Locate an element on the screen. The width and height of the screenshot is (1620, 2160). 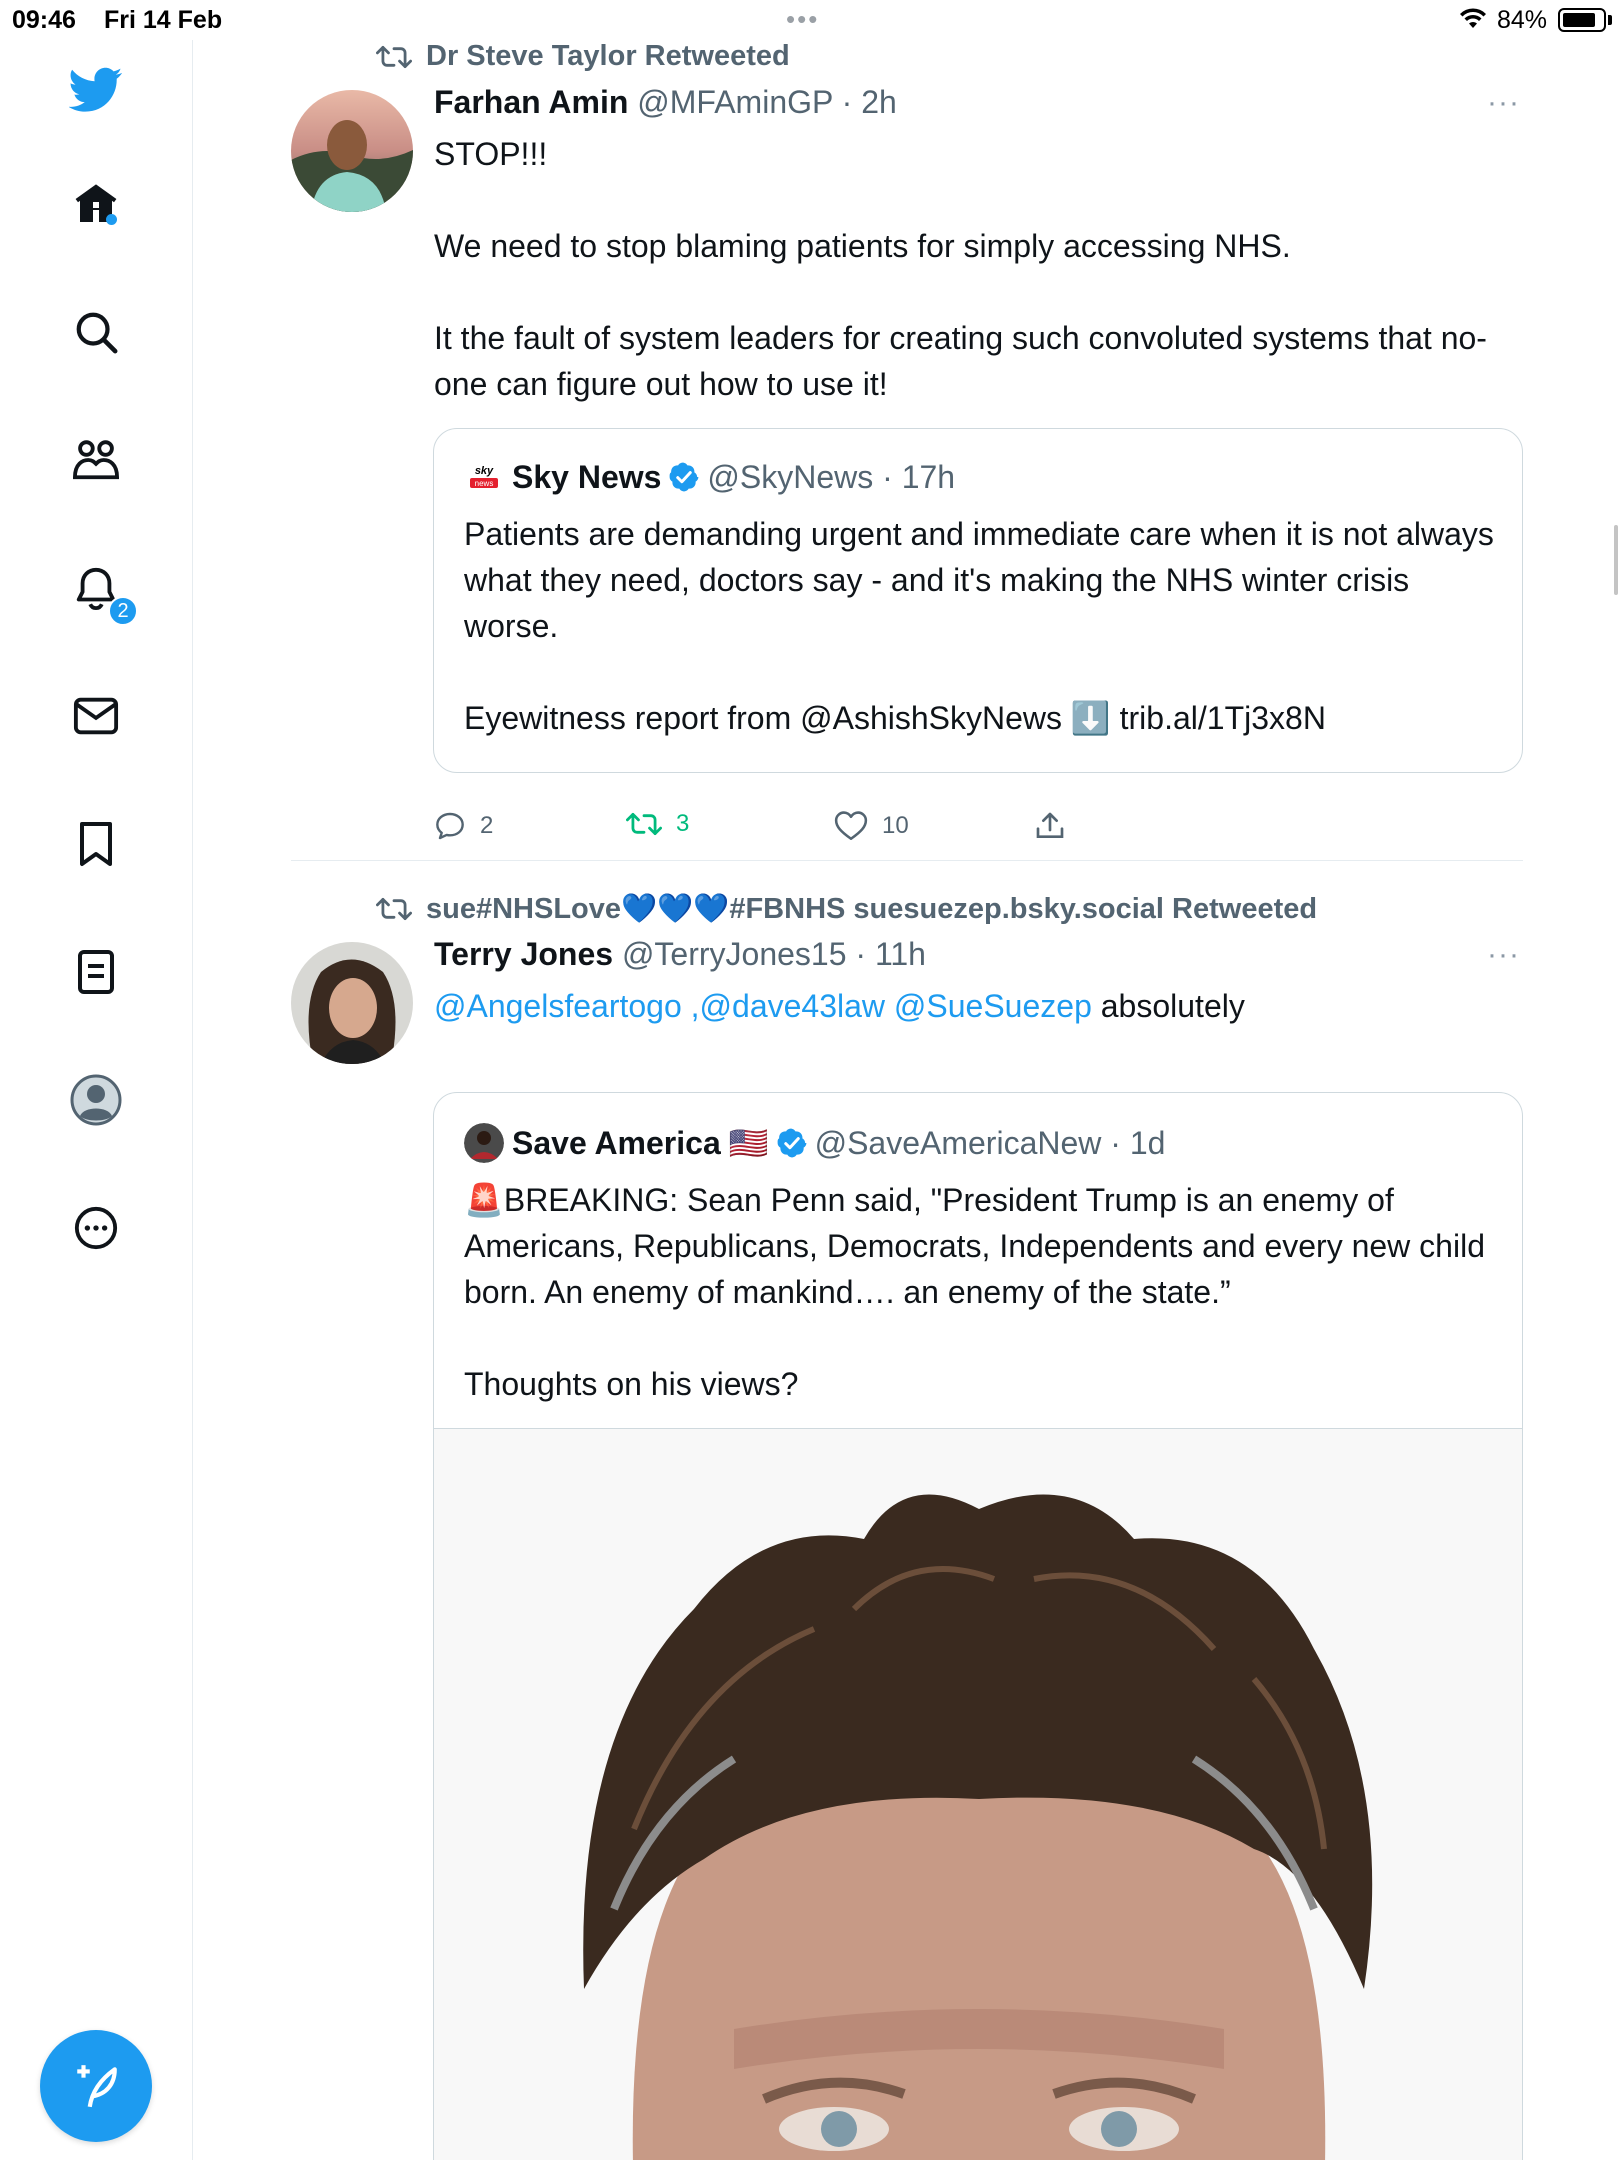
svg-text: sky is located at coordinates (484, 471).